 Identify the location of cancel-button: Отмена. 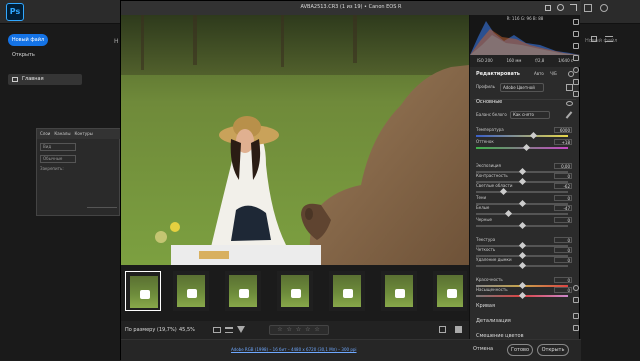
(487, 350).